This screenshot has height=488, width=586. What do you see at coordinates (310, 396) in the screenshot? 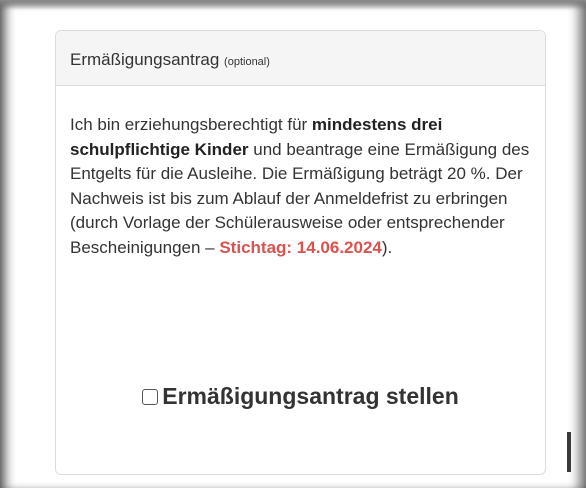
I see `apply-discount-label: Ermäßigungsantrag stellen` at bounding box center [310, 396].